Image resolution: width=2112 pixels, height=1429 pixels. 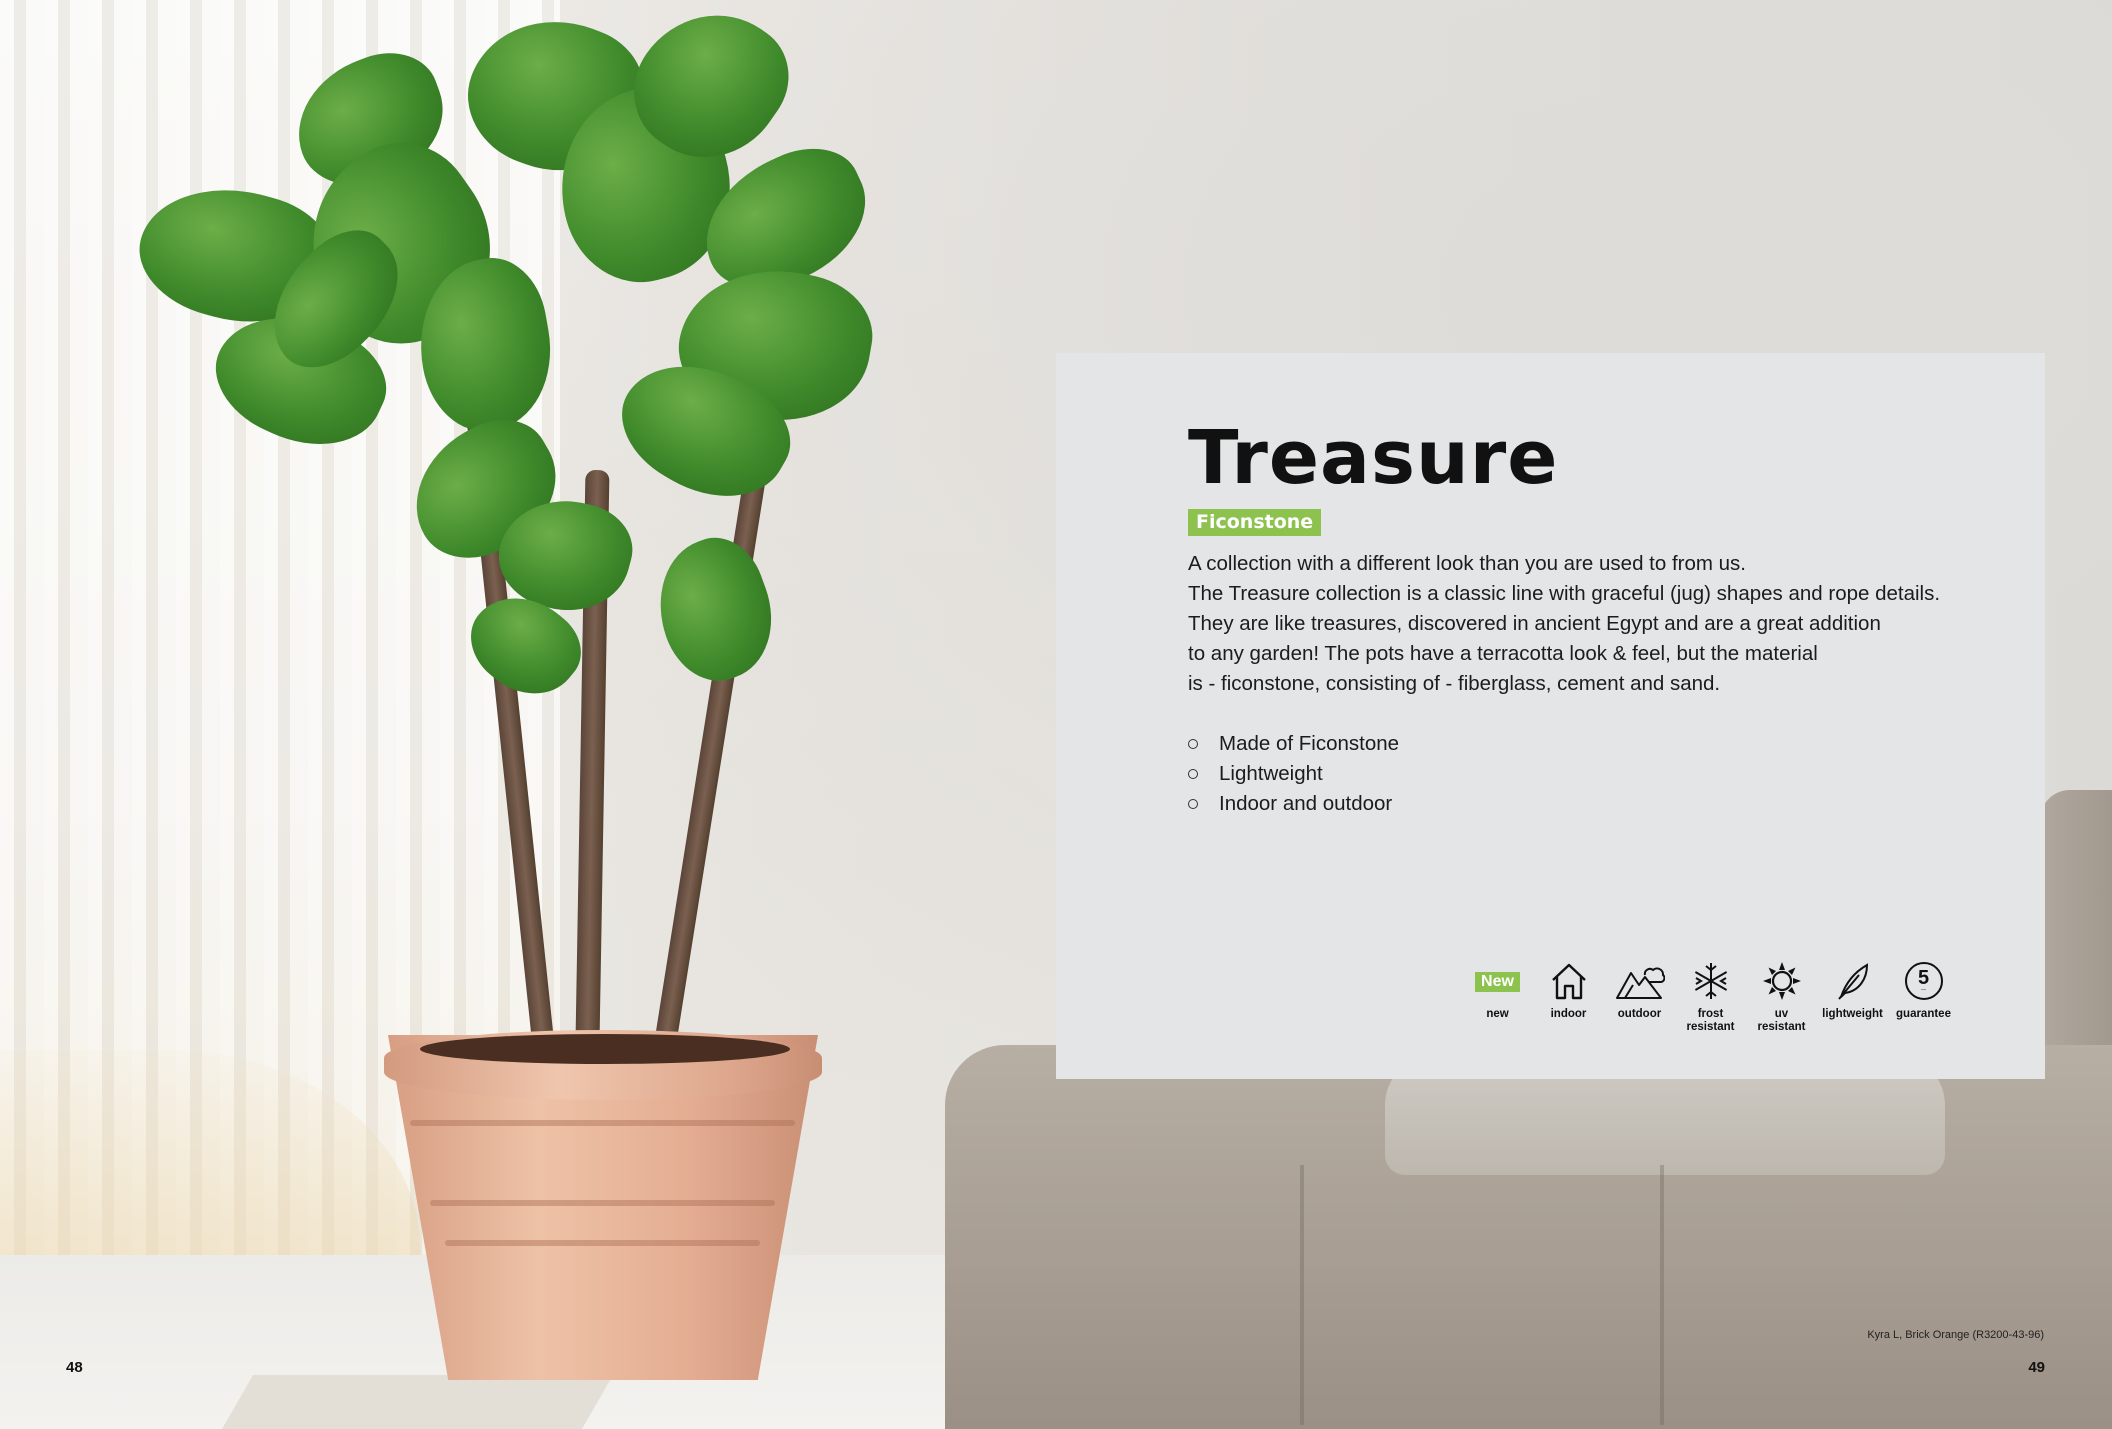 I want to click on pot-soil, so click(x=605, y=1049).